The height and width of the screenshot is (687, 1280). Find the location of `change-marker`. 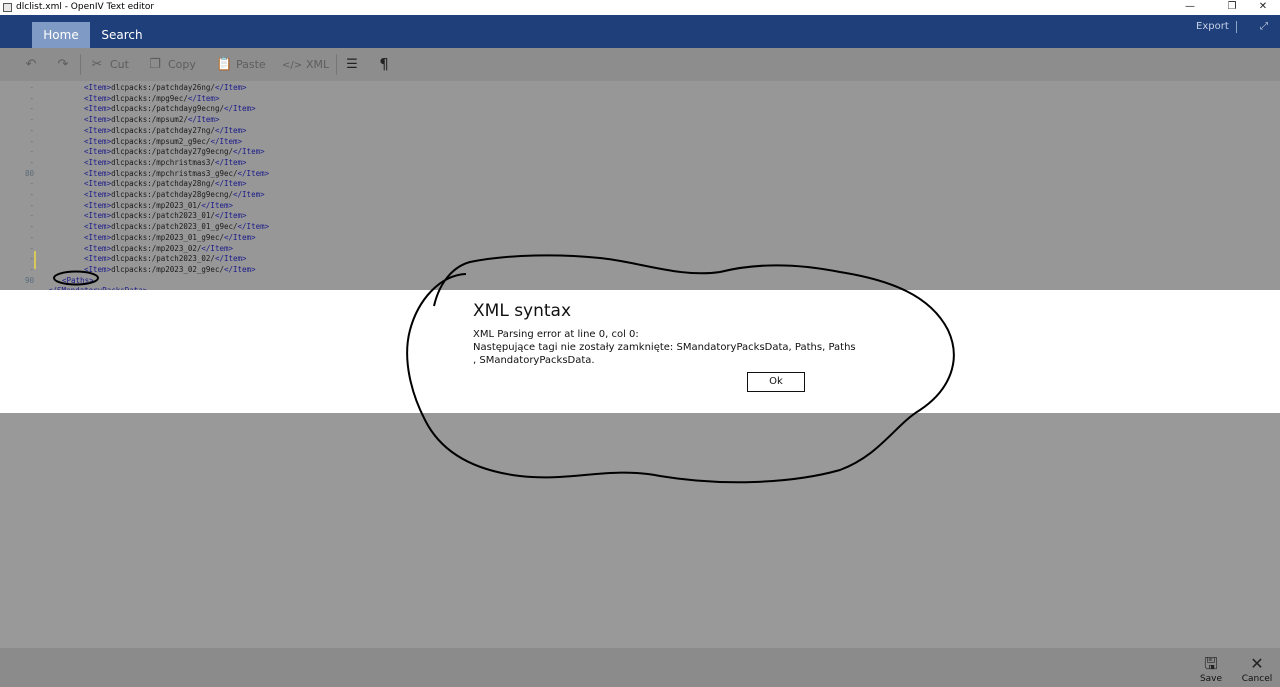

change-marker is located at coordinates (35, 260).